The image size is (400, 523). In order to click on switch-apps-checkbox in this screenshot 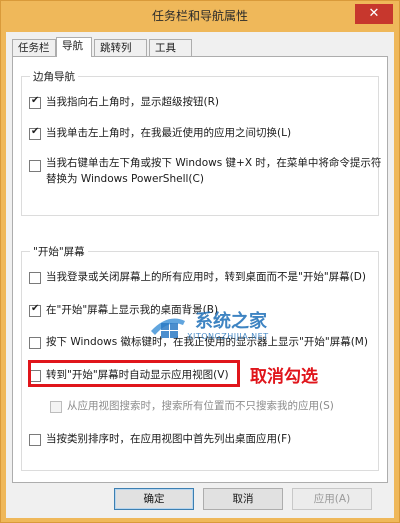, I will do `click(35, 133)`.